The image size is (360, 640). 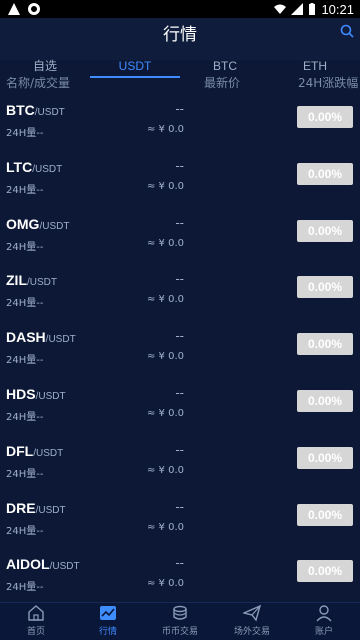 I want to click on market-row: AIDOL/USDT 24H量-- -- ≈ ¥ 0.0 0.00%, so click(x=180, y=576).